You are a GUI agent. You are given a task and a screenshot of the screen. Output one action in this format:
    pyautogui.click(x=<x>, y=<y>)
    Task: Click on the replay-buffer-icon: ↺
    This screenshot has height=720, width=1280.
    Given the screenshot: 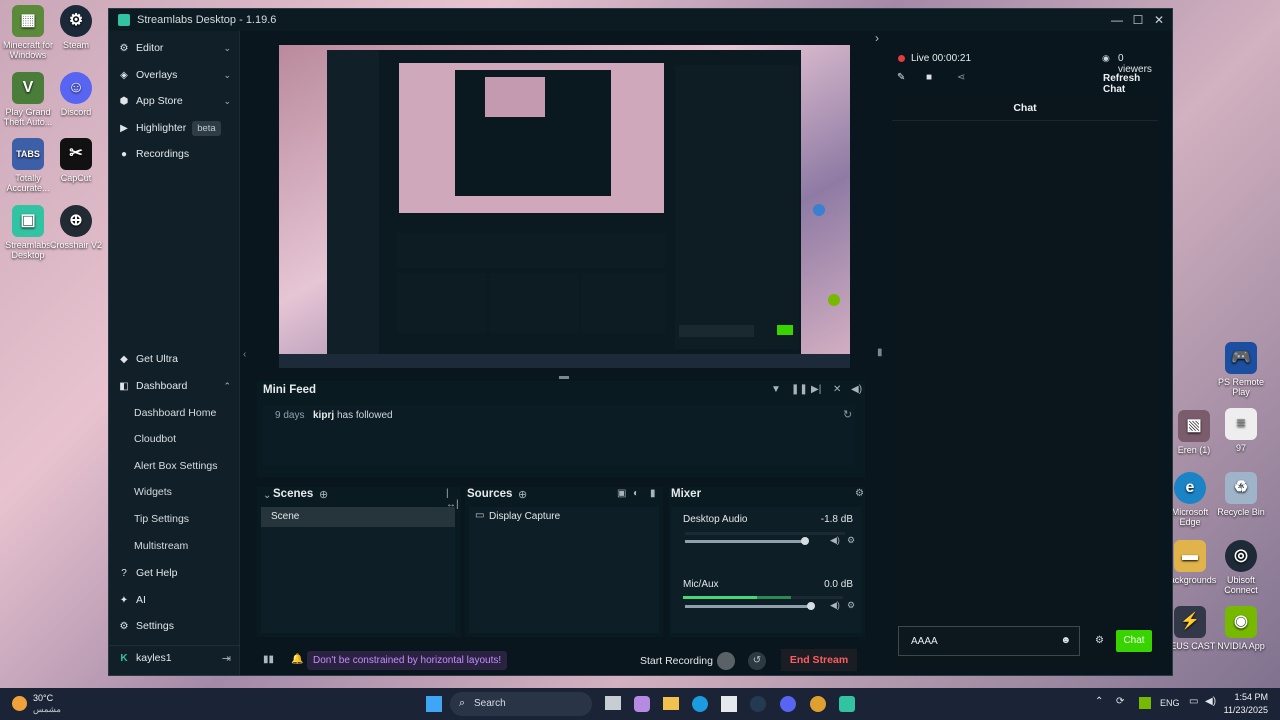 What is the action you would take?
    pyautogui.click(x=757, y=661)
    